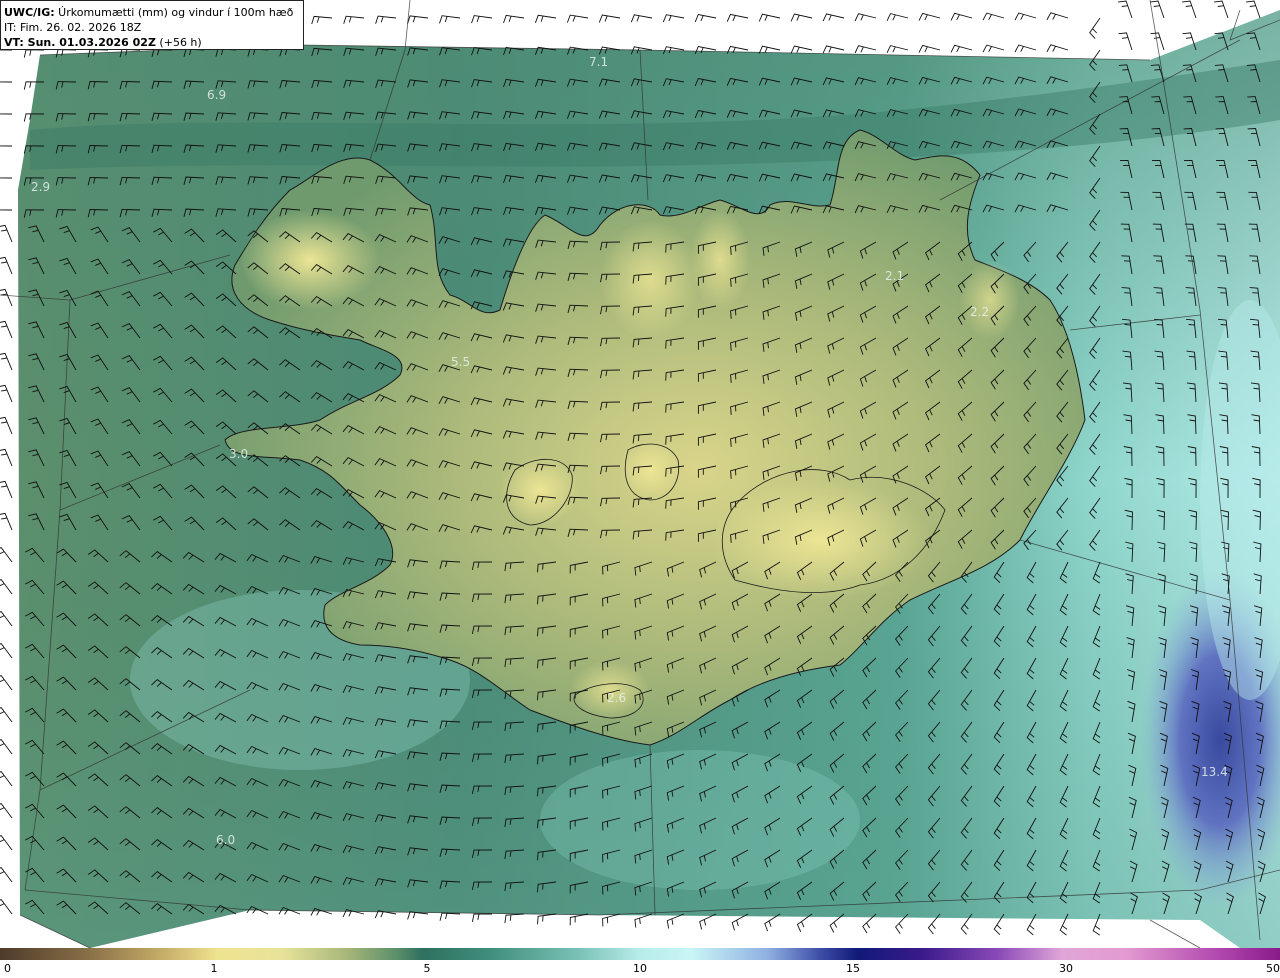  Describe the element at coordinates (41, 187) in the screenshot. I see `value-label: 2.9` at that location.